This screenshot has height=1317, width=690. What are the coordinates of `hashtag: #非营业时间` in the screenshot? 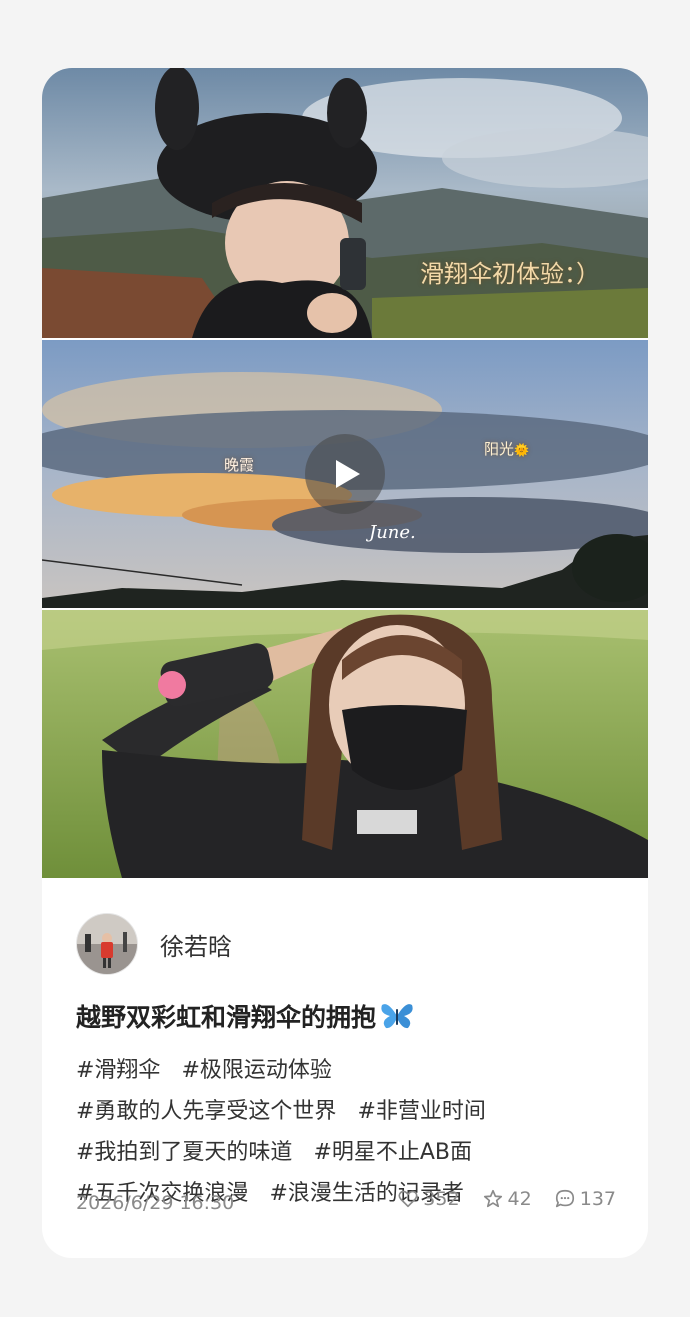 It's located at (421, 1111).